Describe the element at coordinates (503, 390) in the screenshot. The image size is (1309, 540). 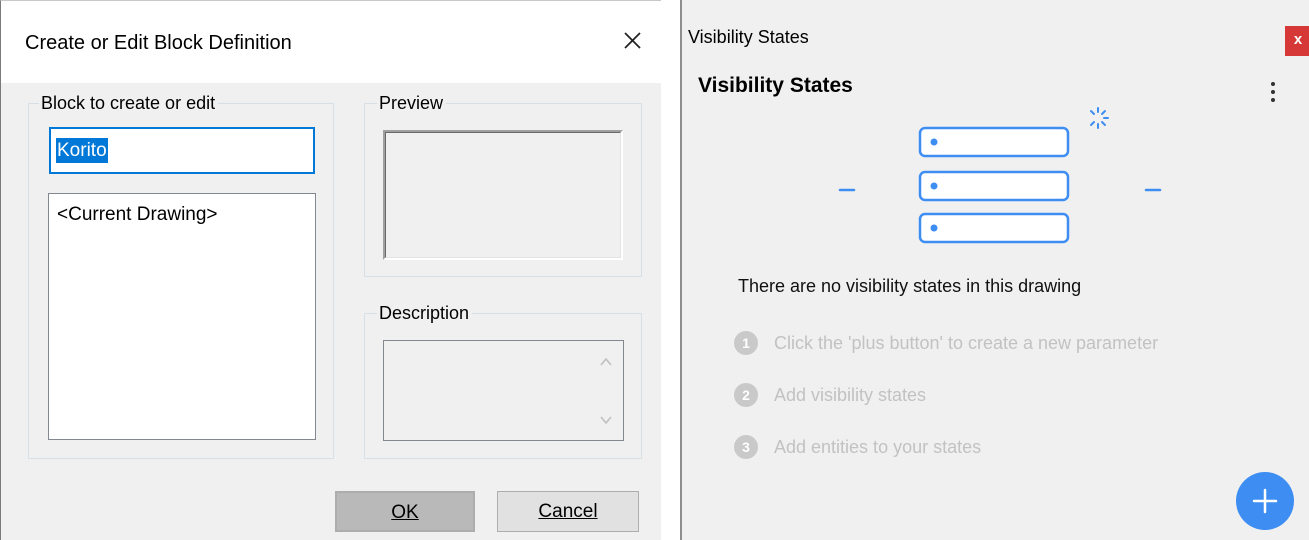
I see `description-textarea` at that location.